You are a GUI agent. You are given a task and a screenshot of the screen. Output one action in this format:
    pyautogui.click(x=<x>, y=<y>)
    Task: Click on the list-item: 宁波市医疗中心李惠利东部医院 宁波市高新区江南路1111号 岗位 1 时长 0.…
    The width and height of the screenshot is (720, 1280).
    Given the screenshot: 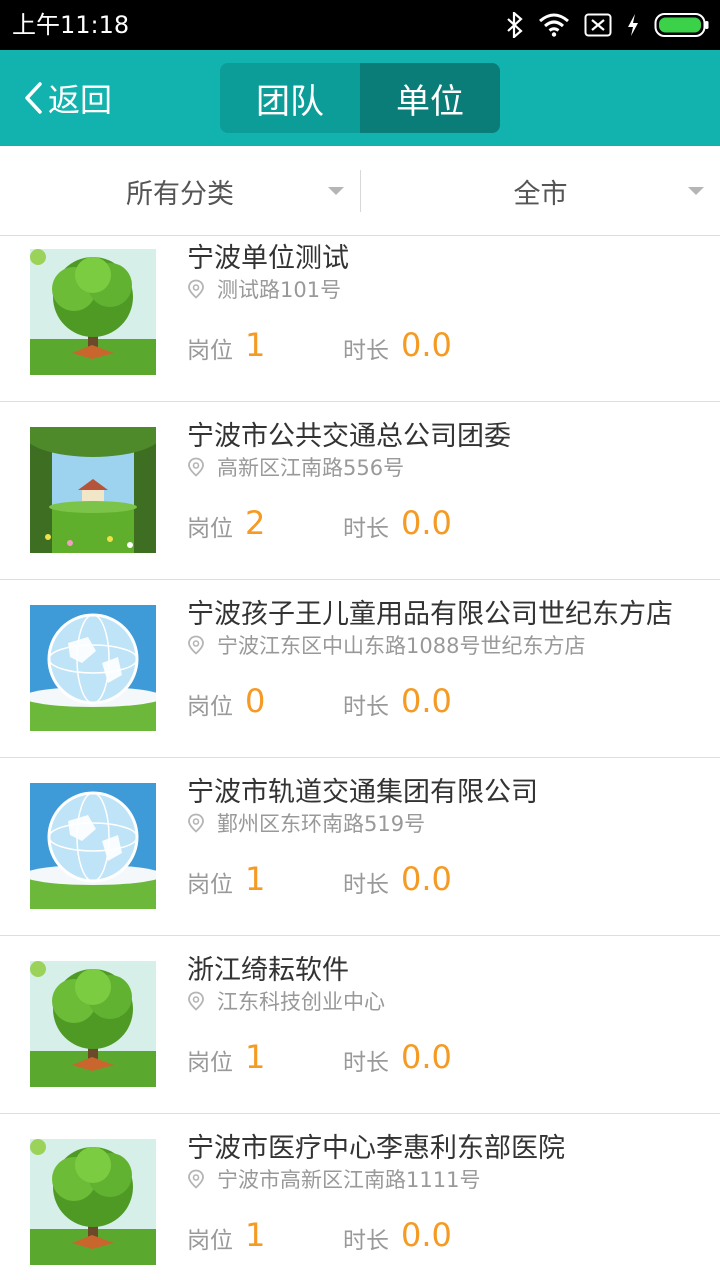 What is the action you would take?
    pyautogui.click(x=360, y=1197)
    